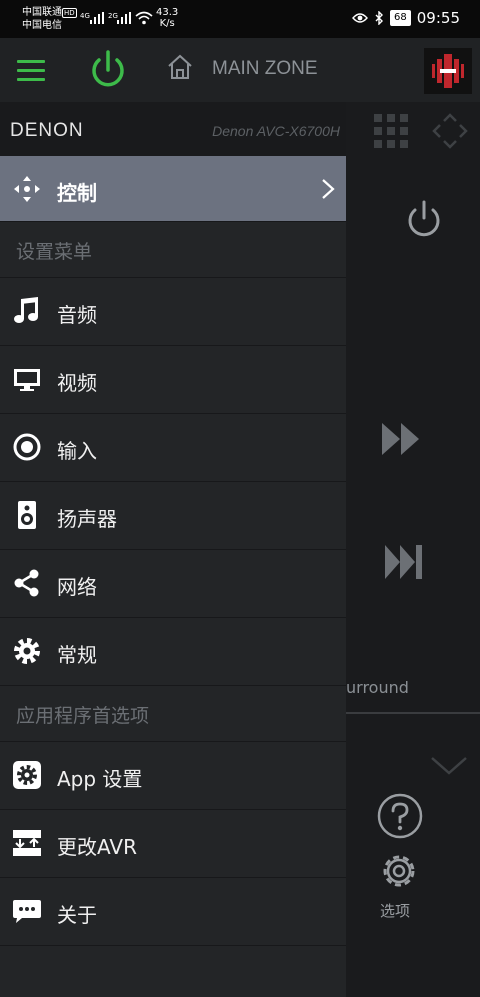 This screenshot has height=997, width=480. What do you see at coordinates (27, 843) in the screenshot?
I see `swap-avr-icon` at bounding box center [27, 843].